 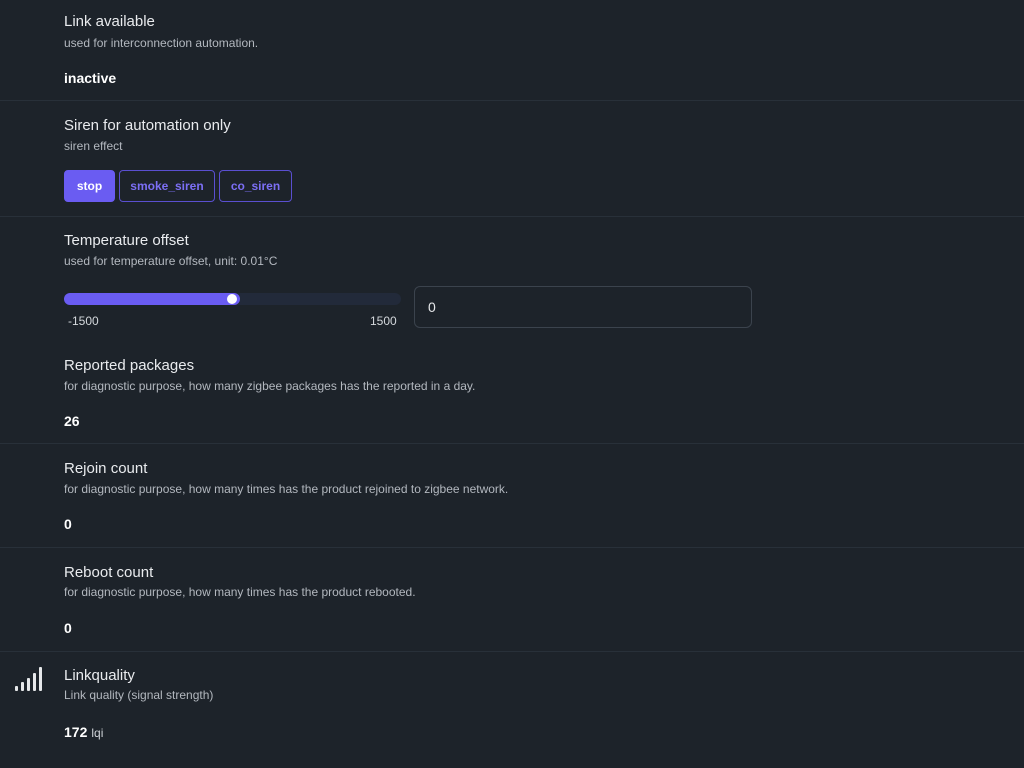 What do you see at coordinates (83, 321) in the screenshot?
I see `slider-min-label: -1500` at bounding box center [83, 321].